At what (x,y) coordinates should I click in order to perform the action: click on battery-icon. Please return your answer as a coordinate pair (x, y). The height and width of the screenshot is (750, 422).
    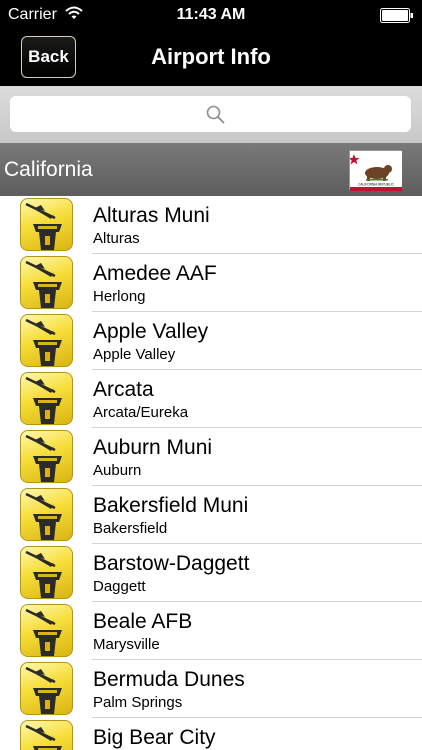
    Looking at the image, I should click on (397, 15).